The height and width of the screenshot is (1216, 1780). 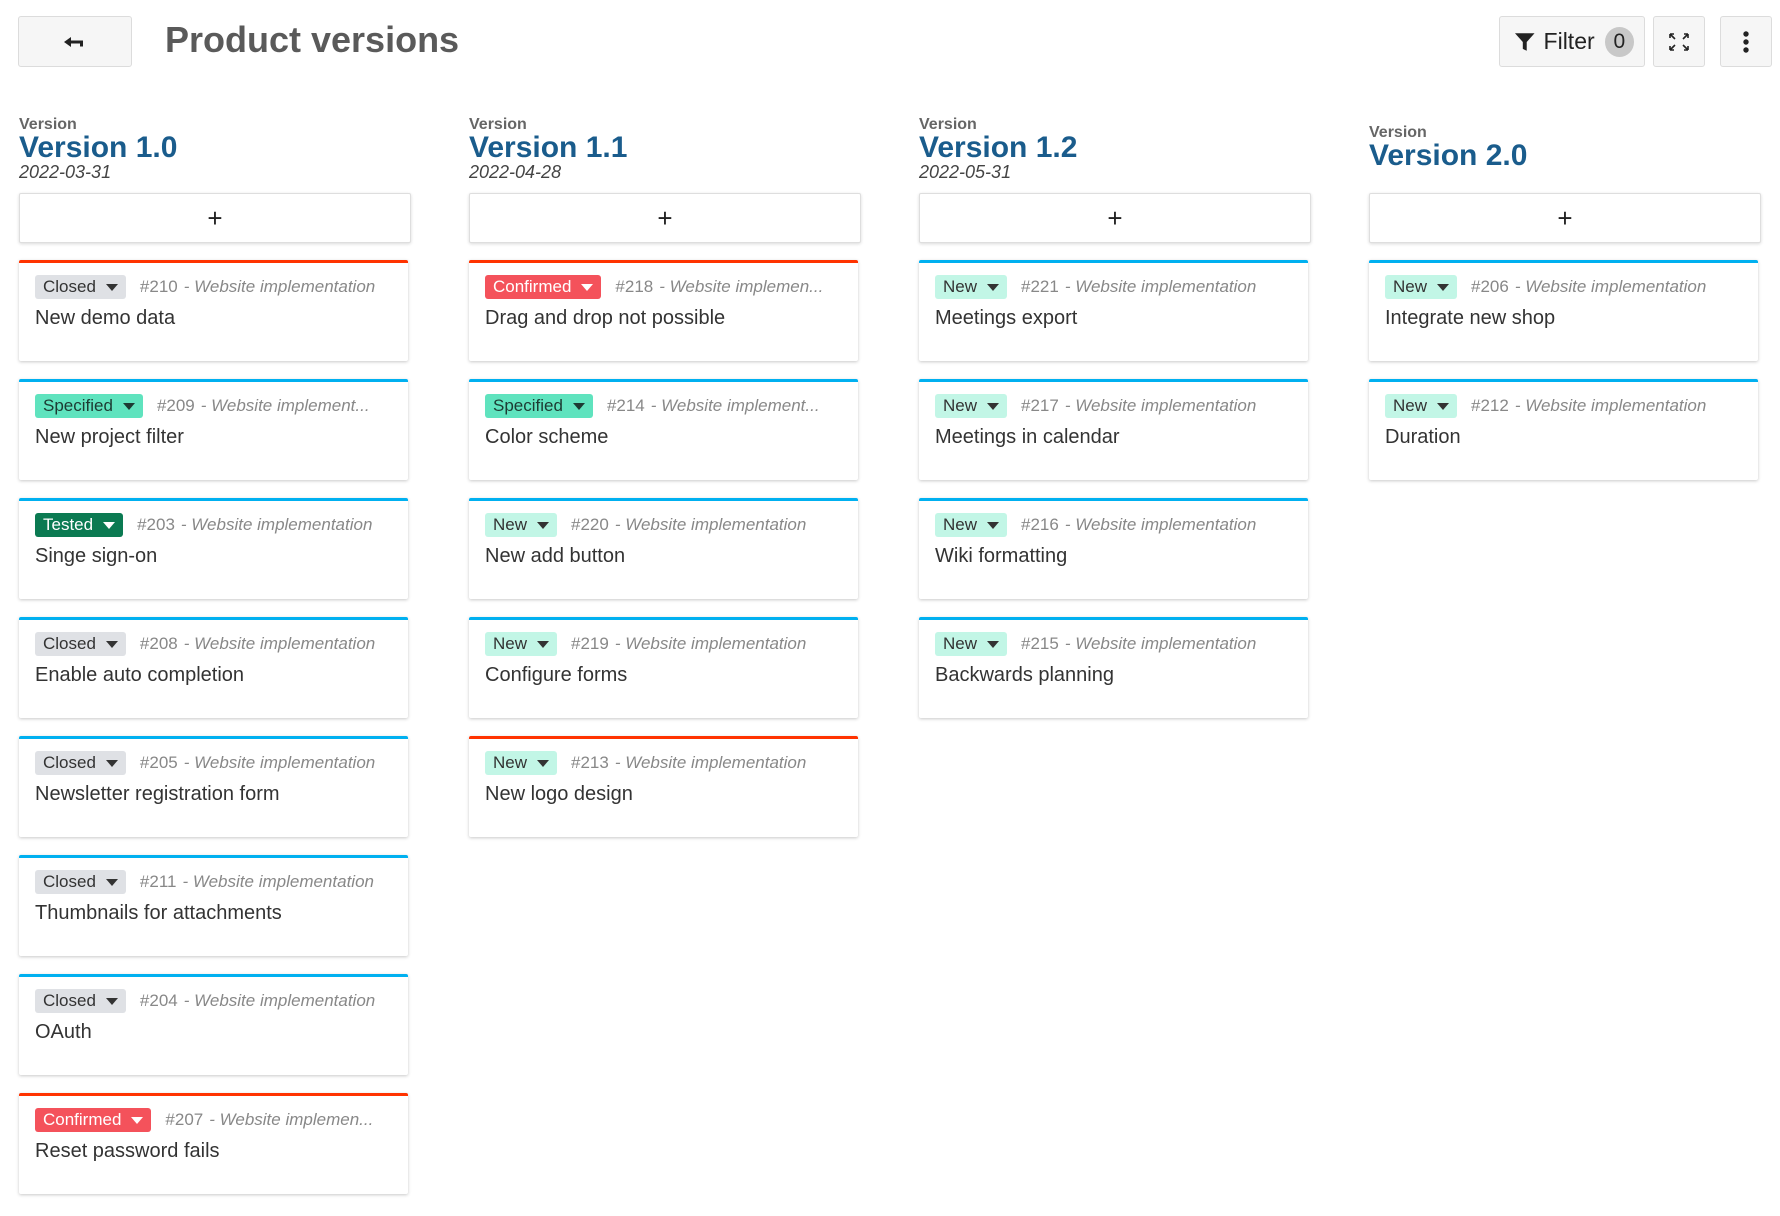 What do you see at coordinates (1027, 437) in the screenshot?
I see `work-package-subject: Meetings in calendar` at bounding box center [1027, 437].